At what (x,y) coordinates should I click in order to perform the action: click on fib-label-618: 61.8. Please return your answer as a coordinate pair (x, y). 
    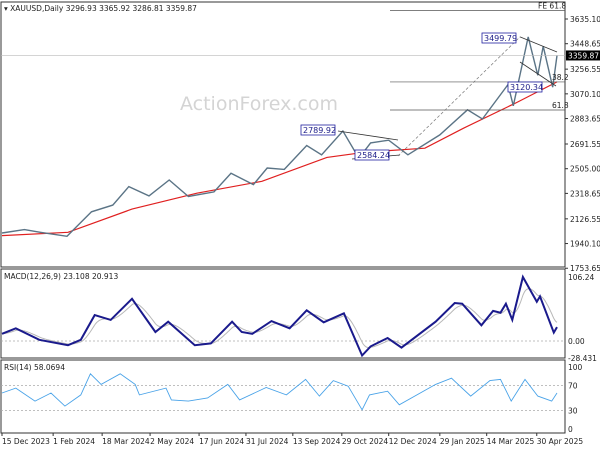
    Looking at the image, I should click on (560, 105).